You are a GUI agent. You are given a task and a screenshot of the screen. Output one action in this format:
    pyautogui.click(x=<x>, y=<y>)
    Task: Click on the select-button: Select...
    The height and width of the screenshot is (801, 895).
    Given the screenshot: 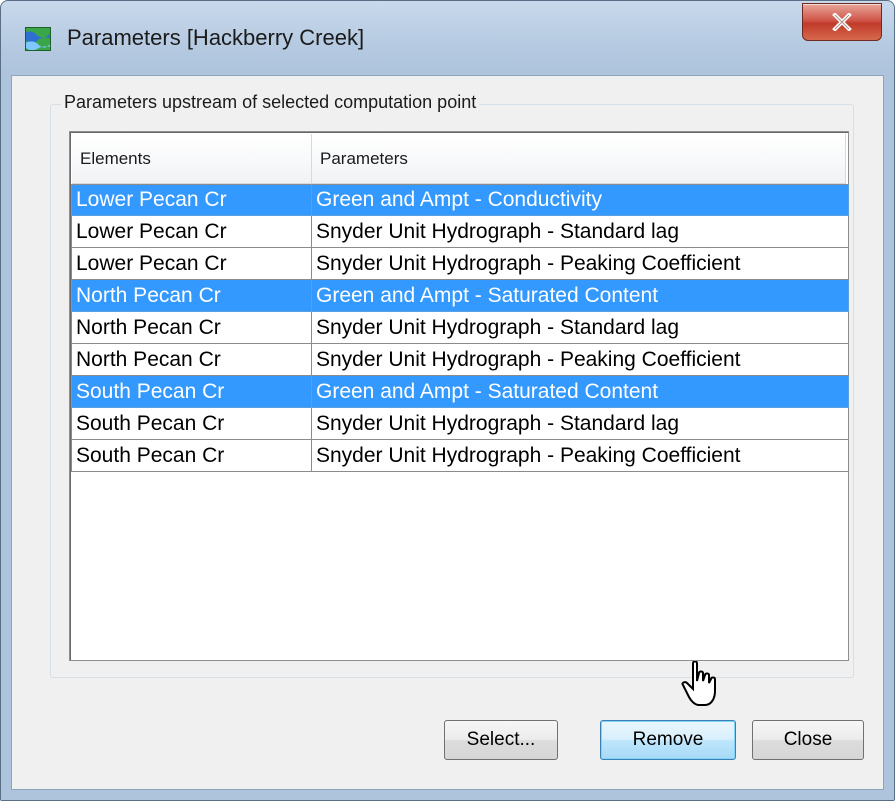 What is the action you would take?
    pyautogui.click(x=501, y=740)
    